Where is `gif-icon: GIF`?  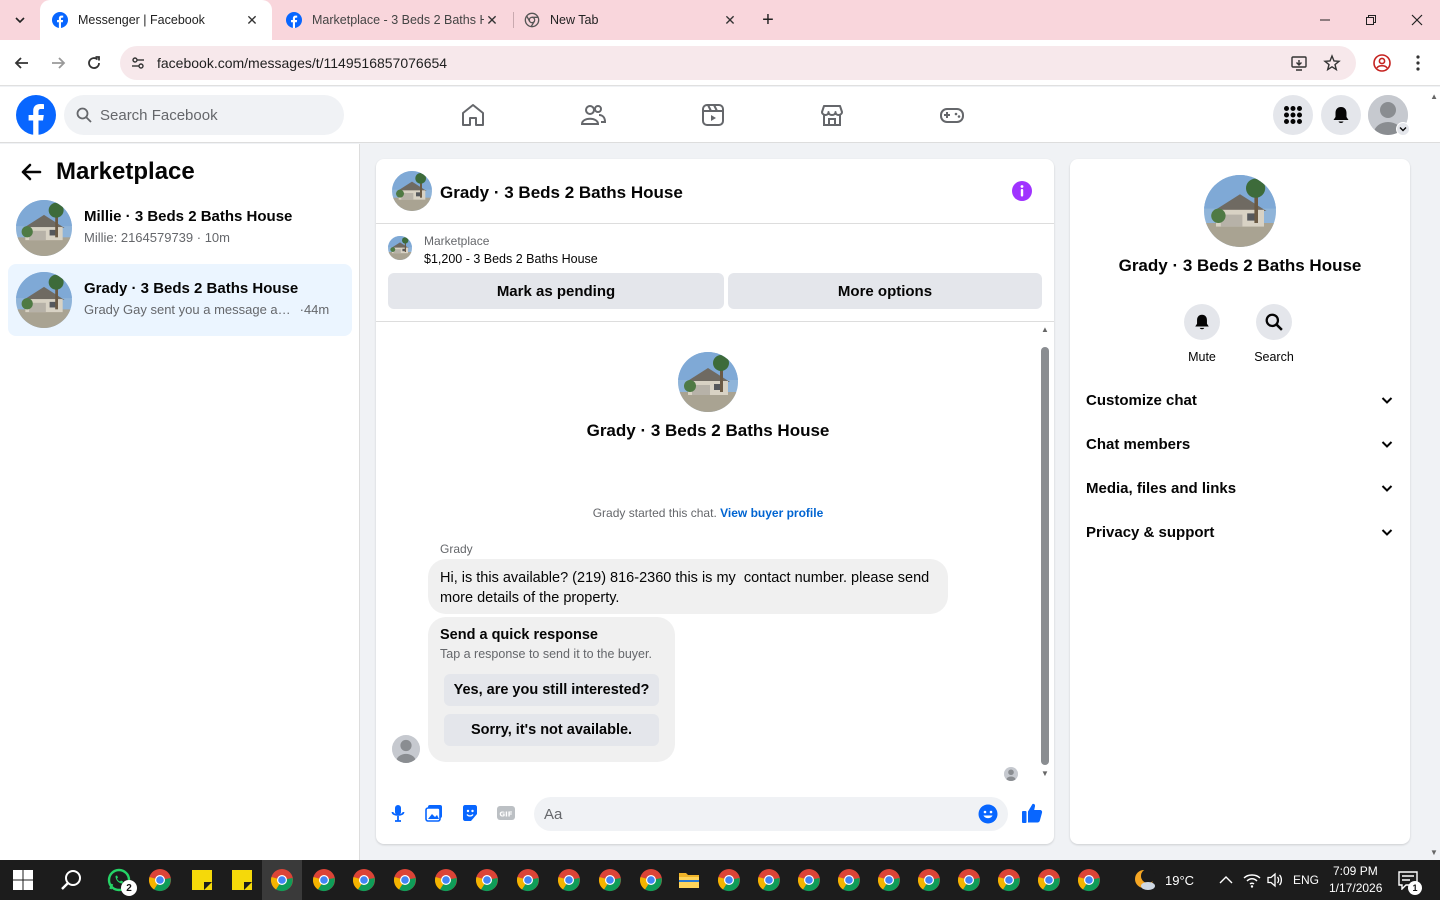
gif-icon: GIF is located at coordinates (506, 813).